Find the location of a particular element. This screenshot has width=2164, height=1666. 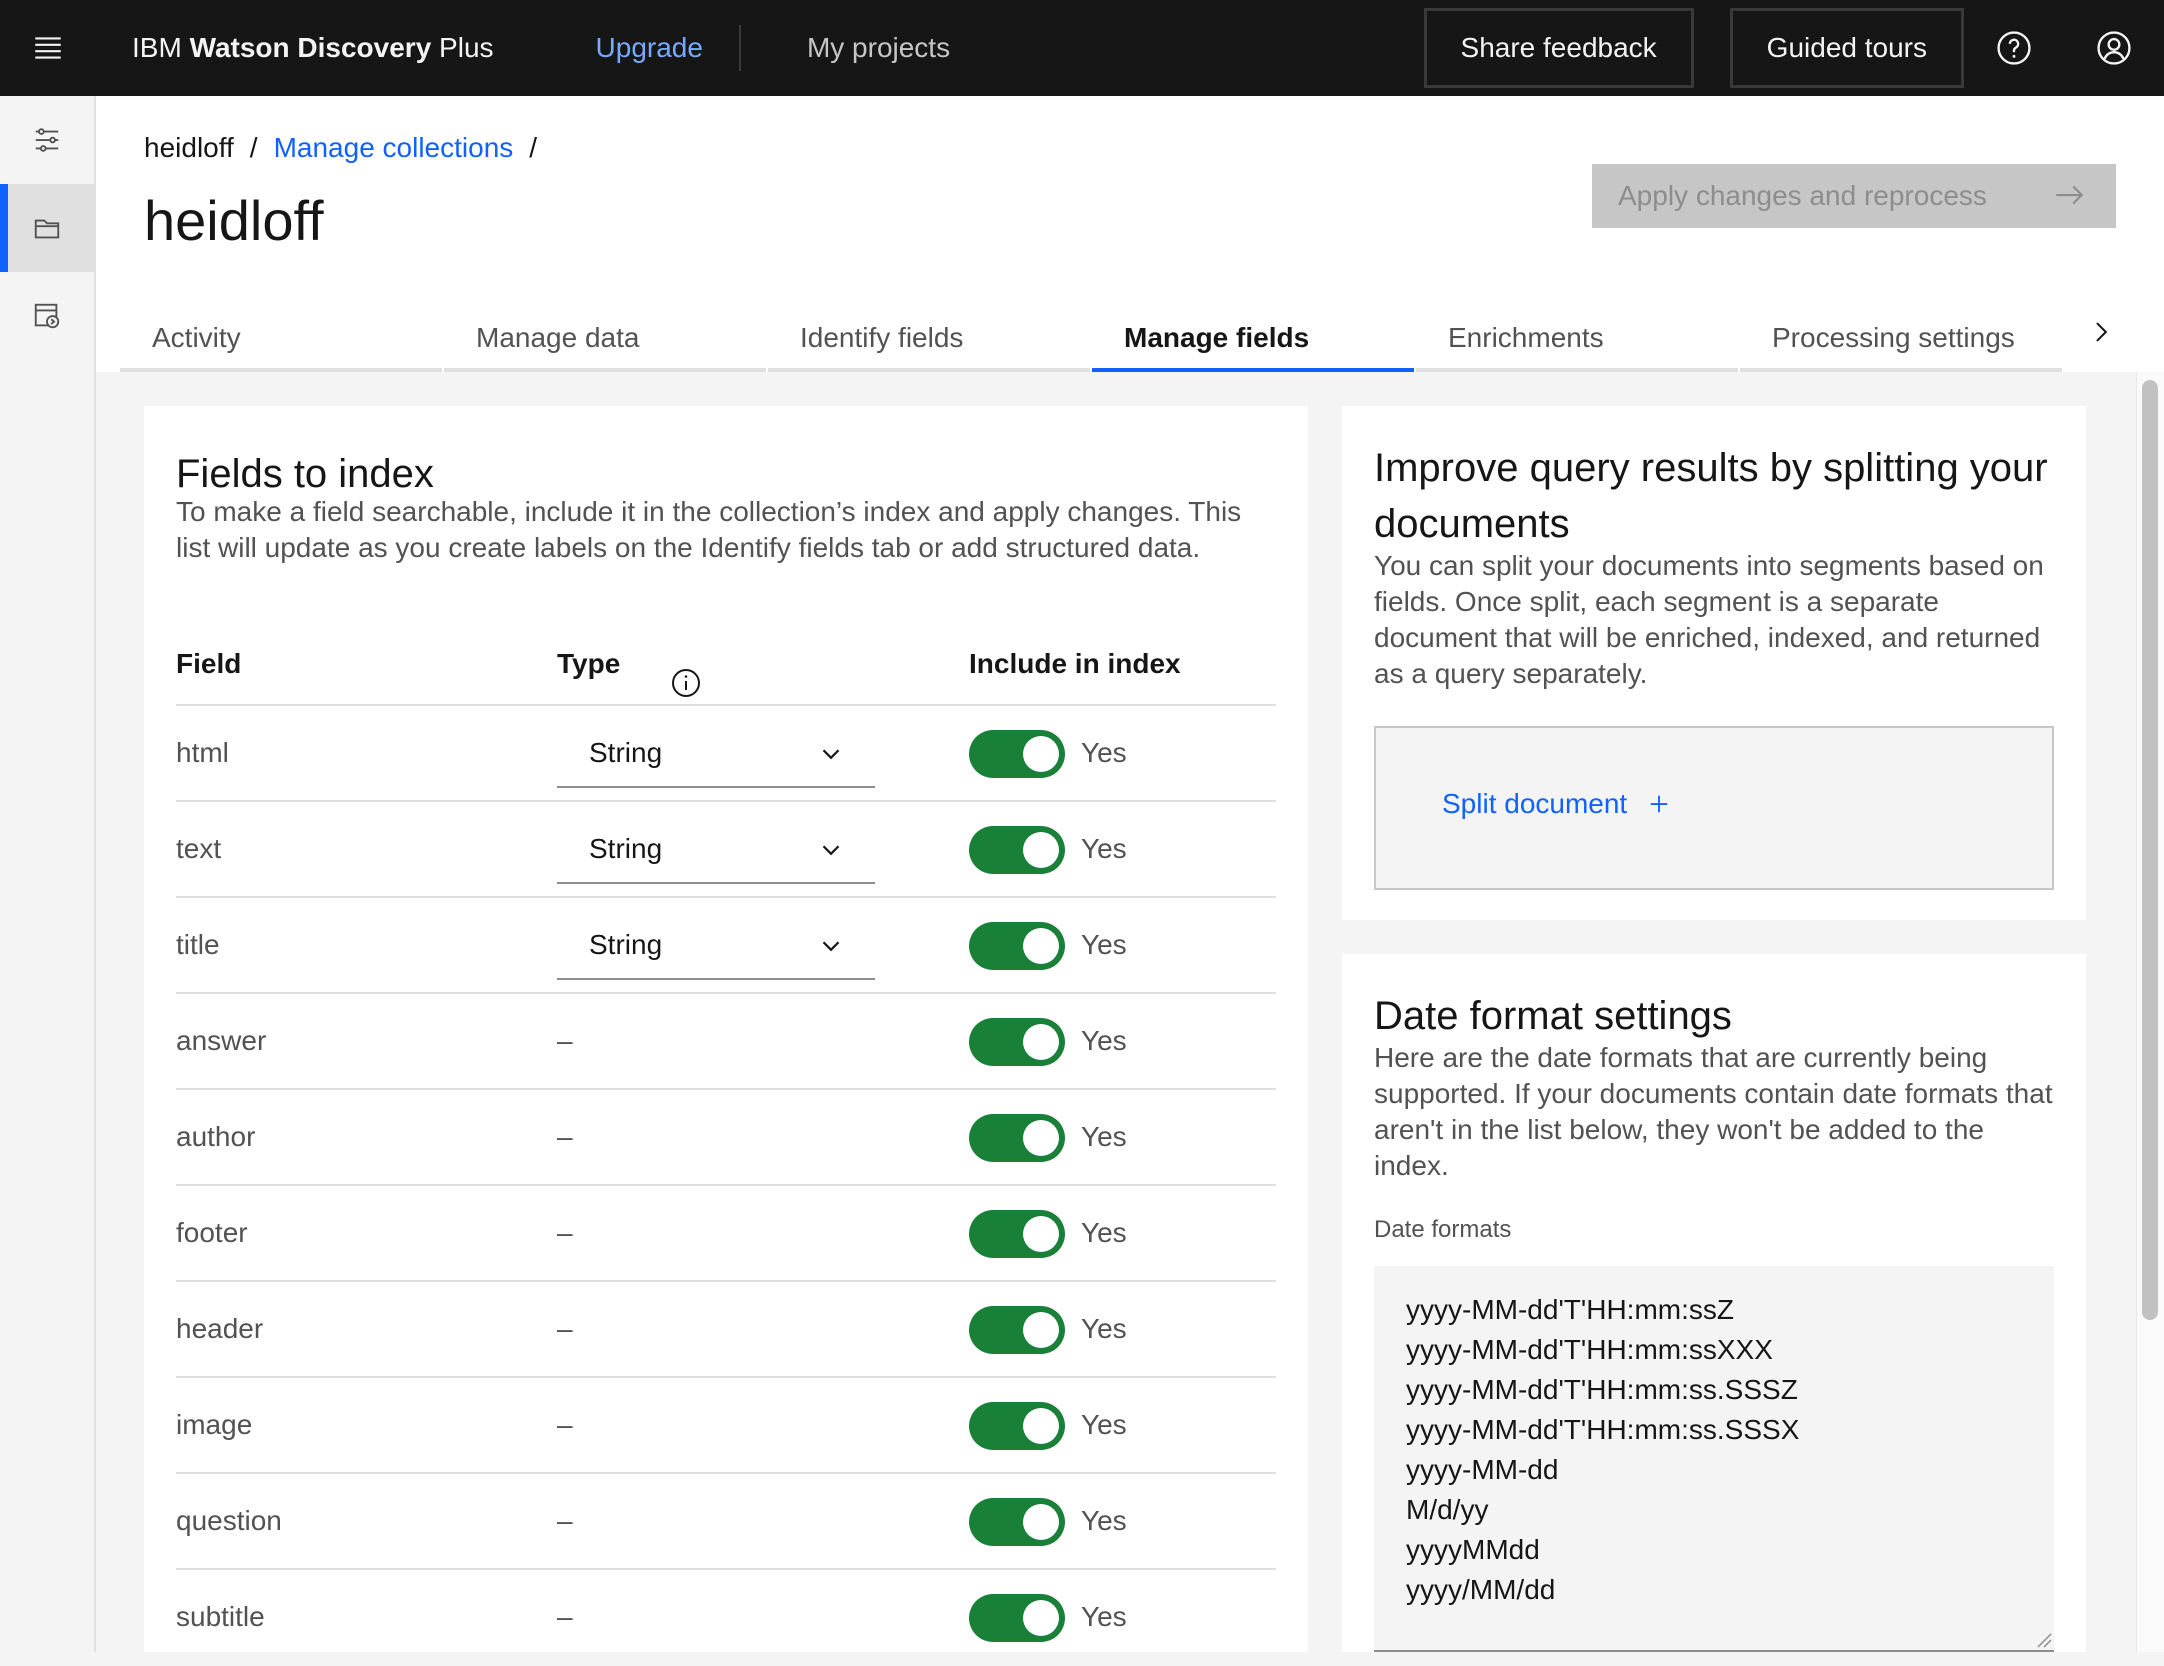

field-name: header is located at coordinates (220, 1328).